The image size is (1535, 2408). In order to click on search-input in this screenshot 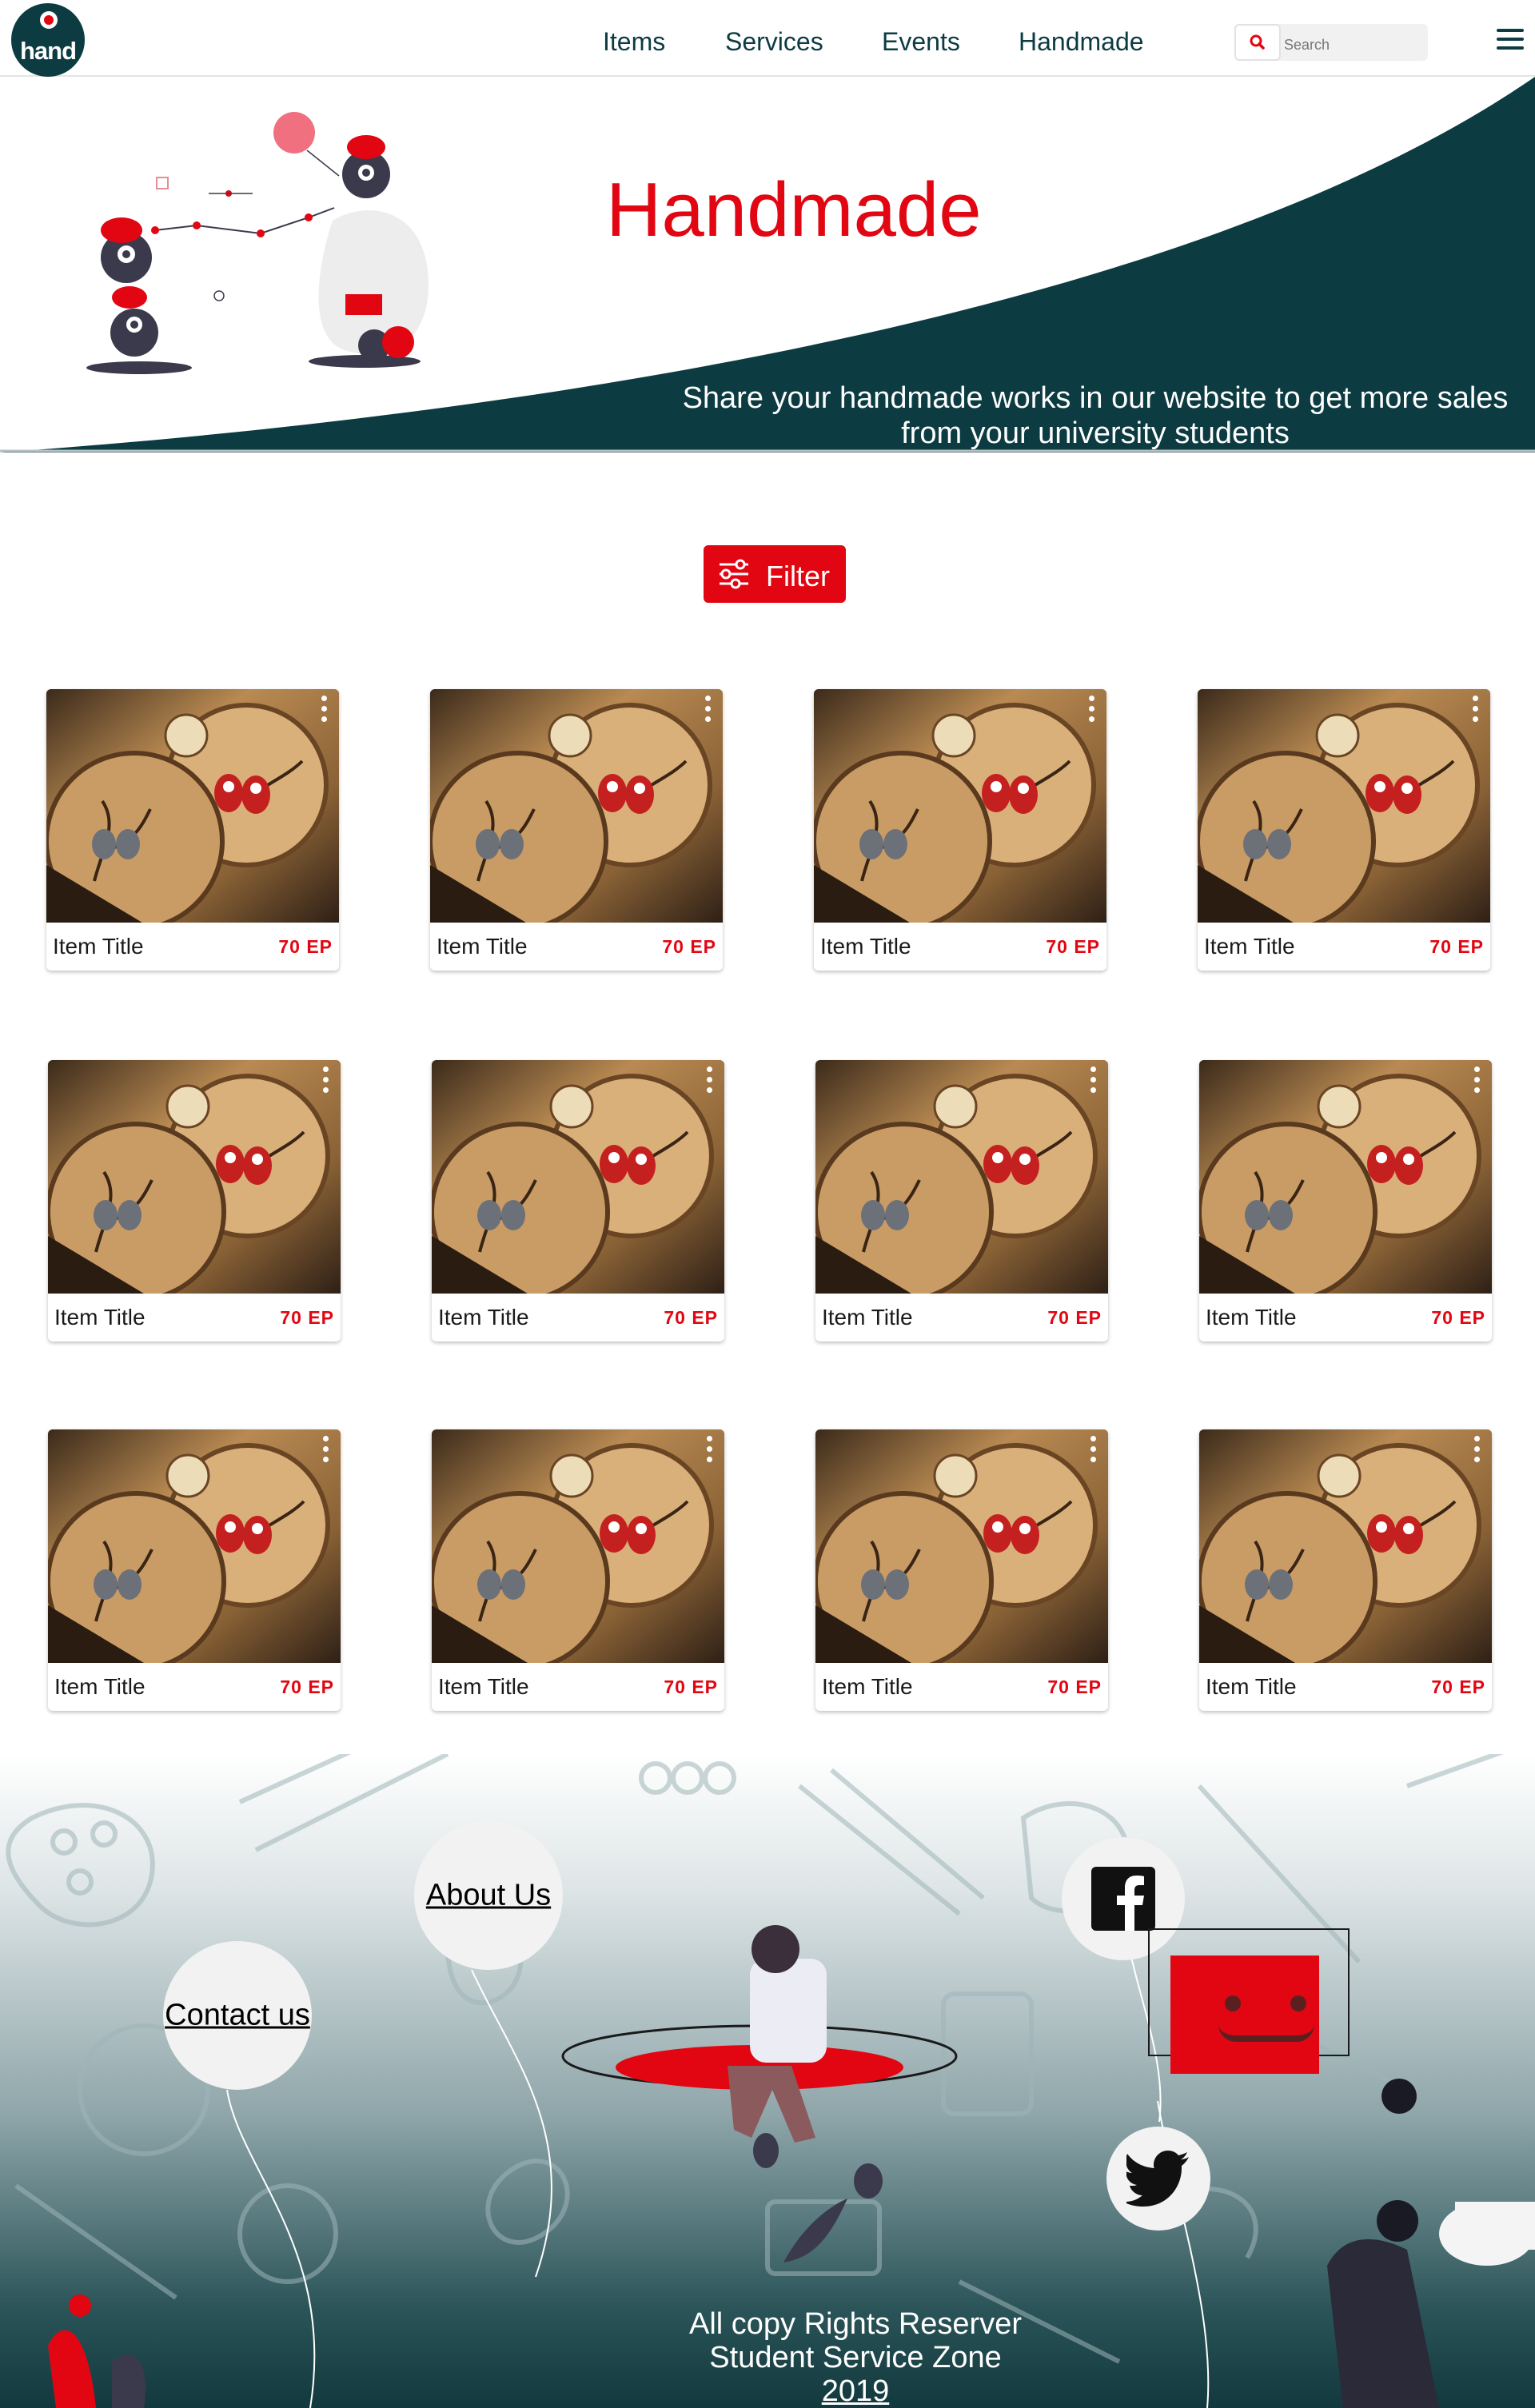, I will do `click(1354, 42)`.